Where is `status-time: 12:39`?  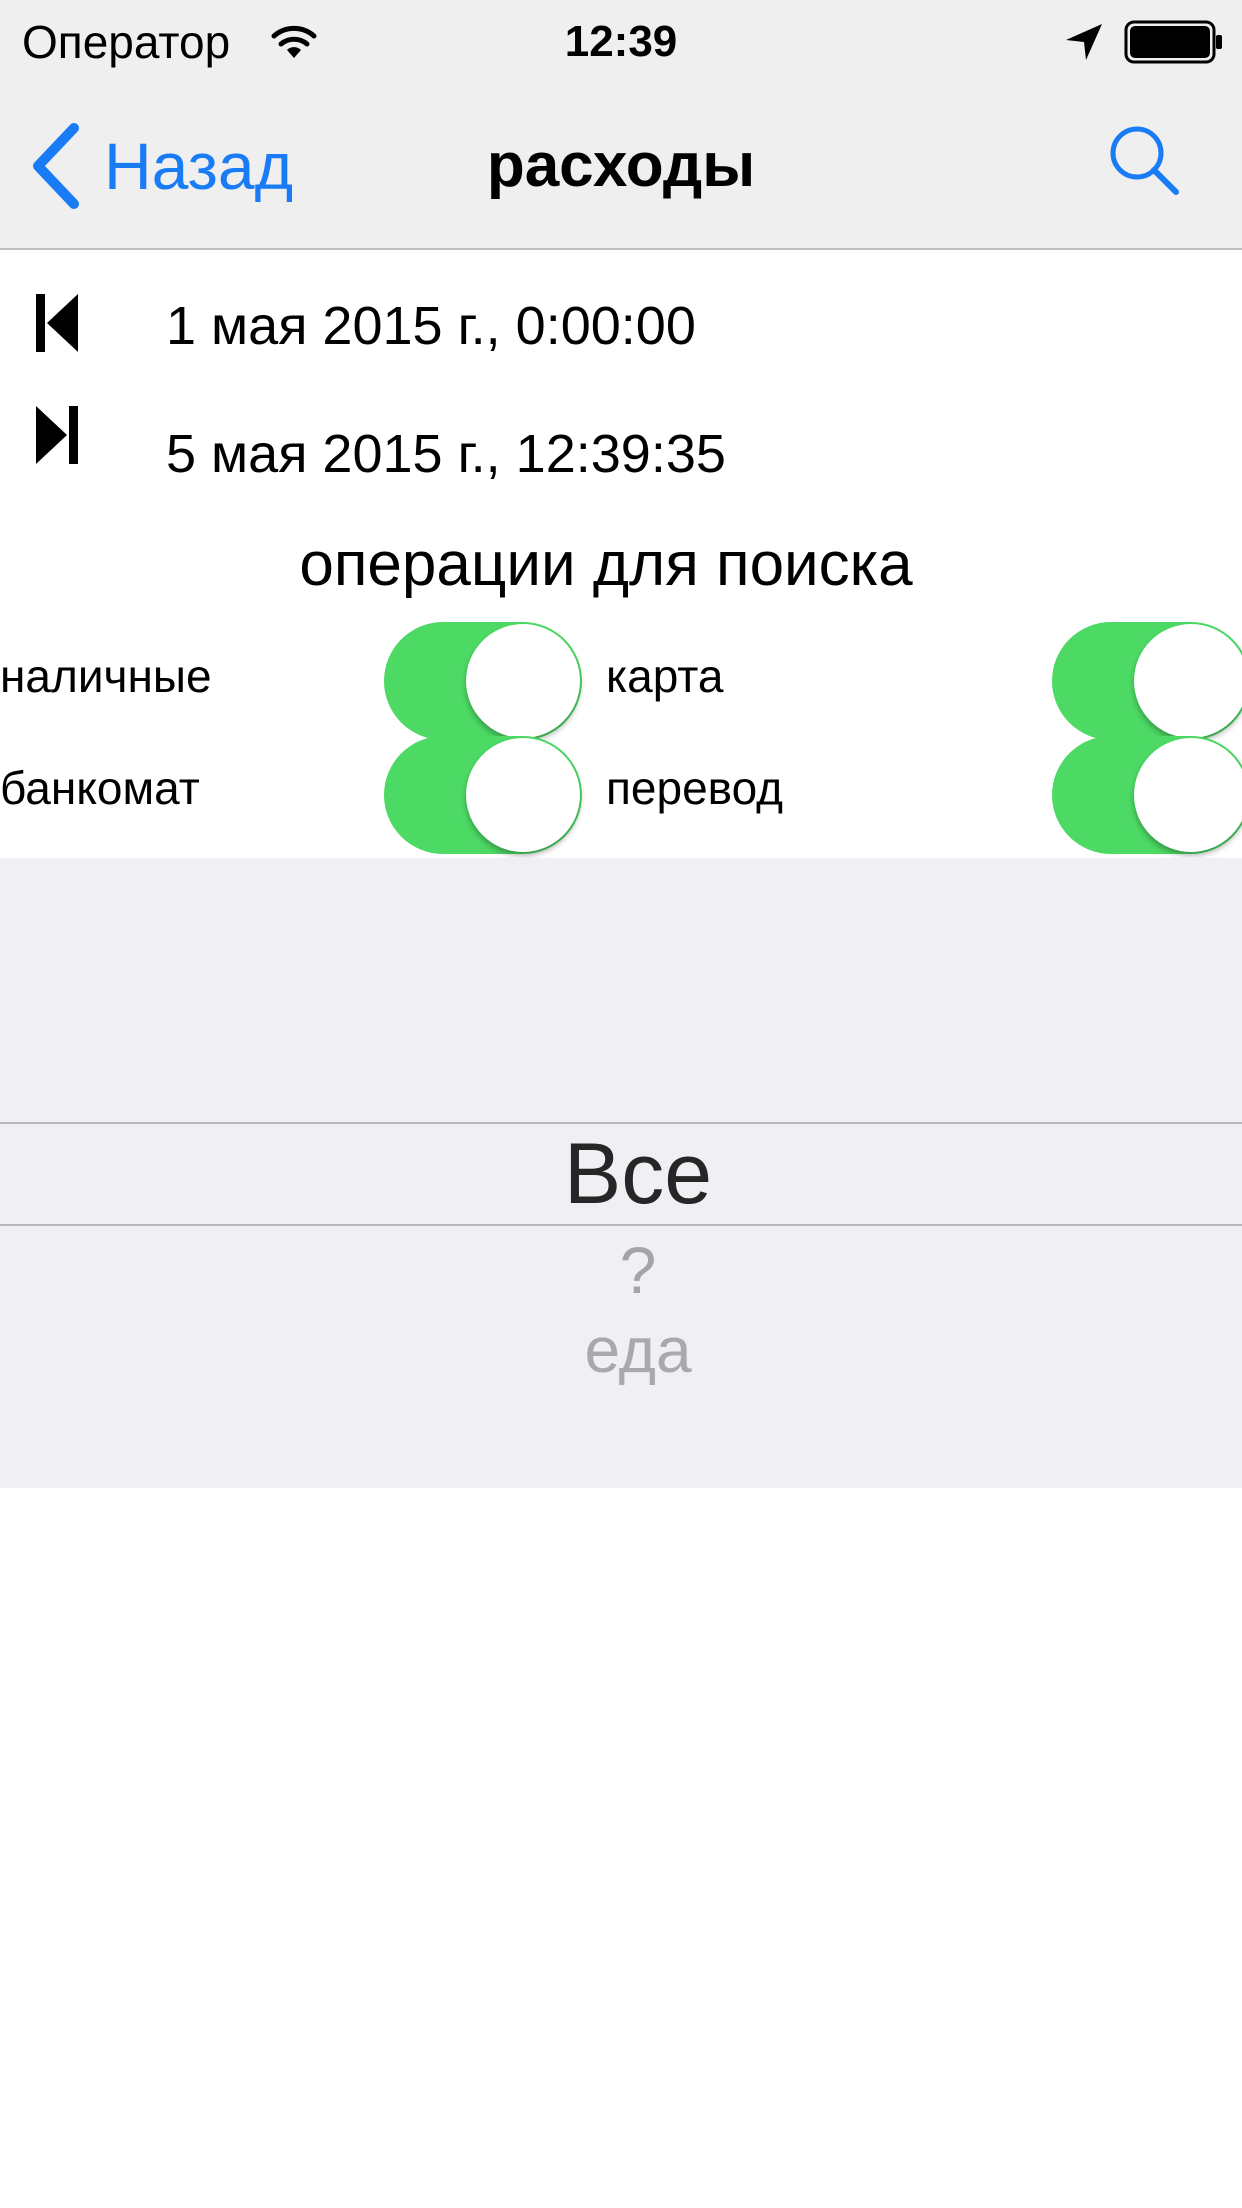
status-time: 12:39 is located at coordinates (621, 41).